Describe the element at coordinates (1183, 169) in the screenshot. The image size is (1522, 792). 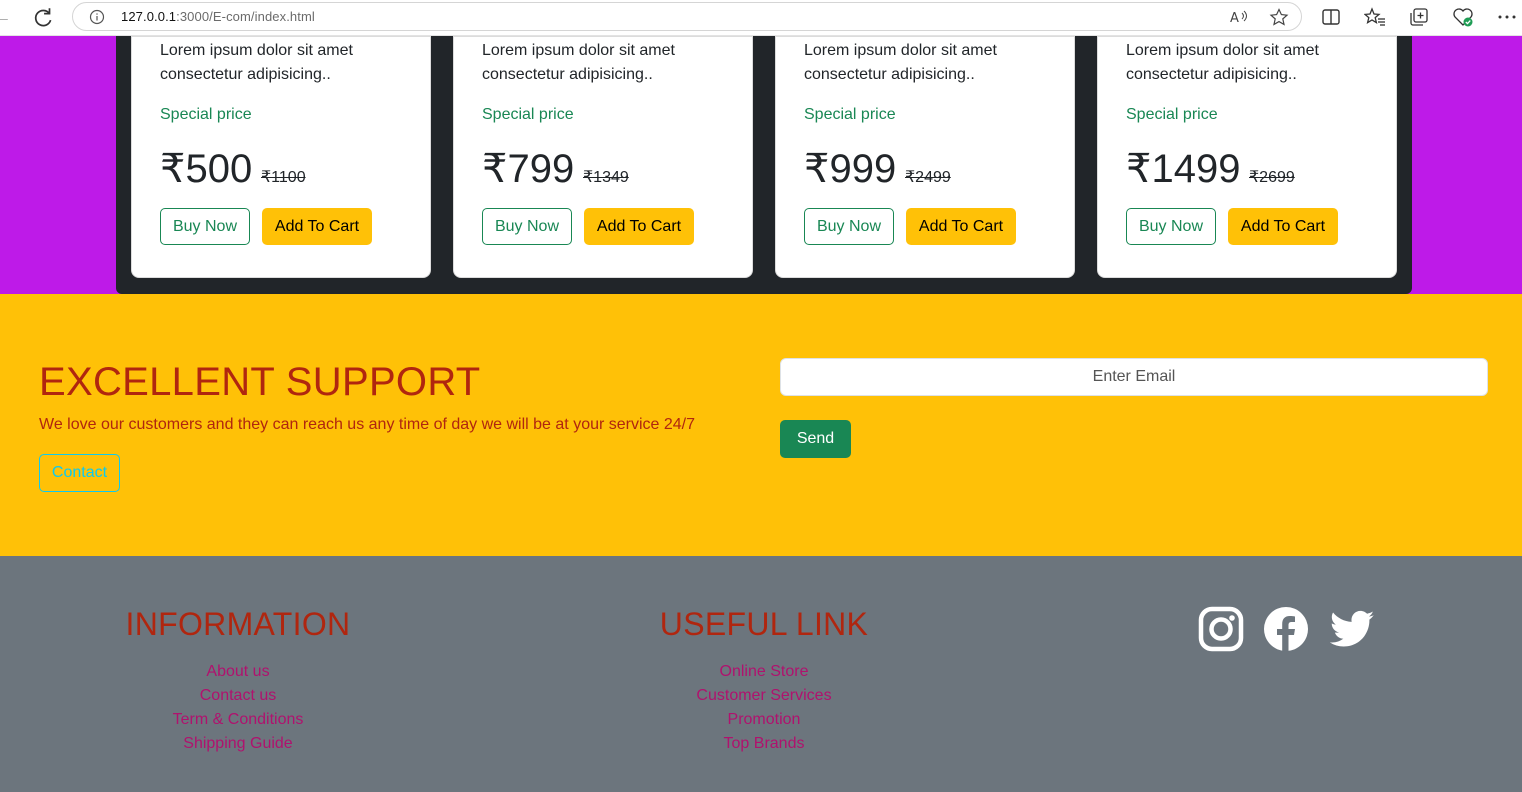
I see `product-price: ₹1499` at that location.